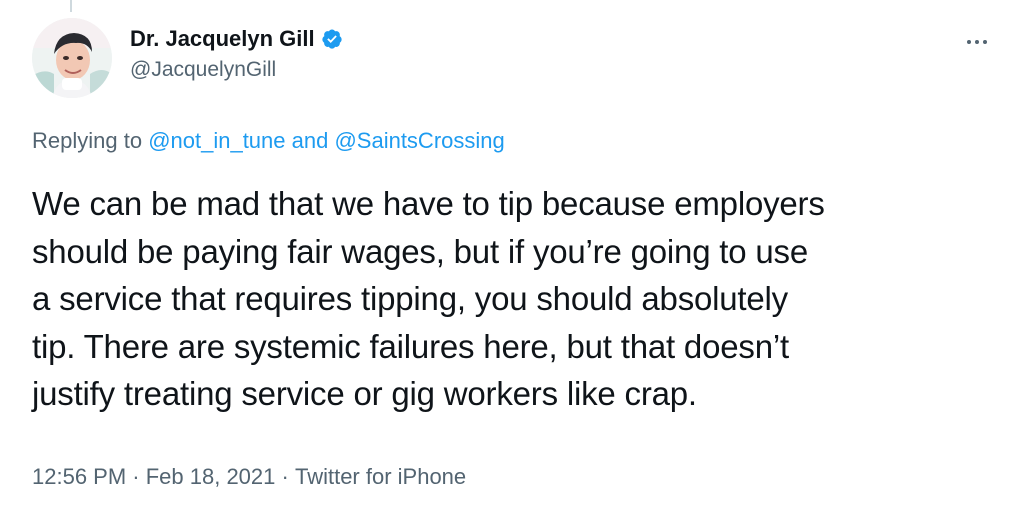 This screenshot has height=514, width=1020. I want to click on avatar-photo, so click(72, 58).